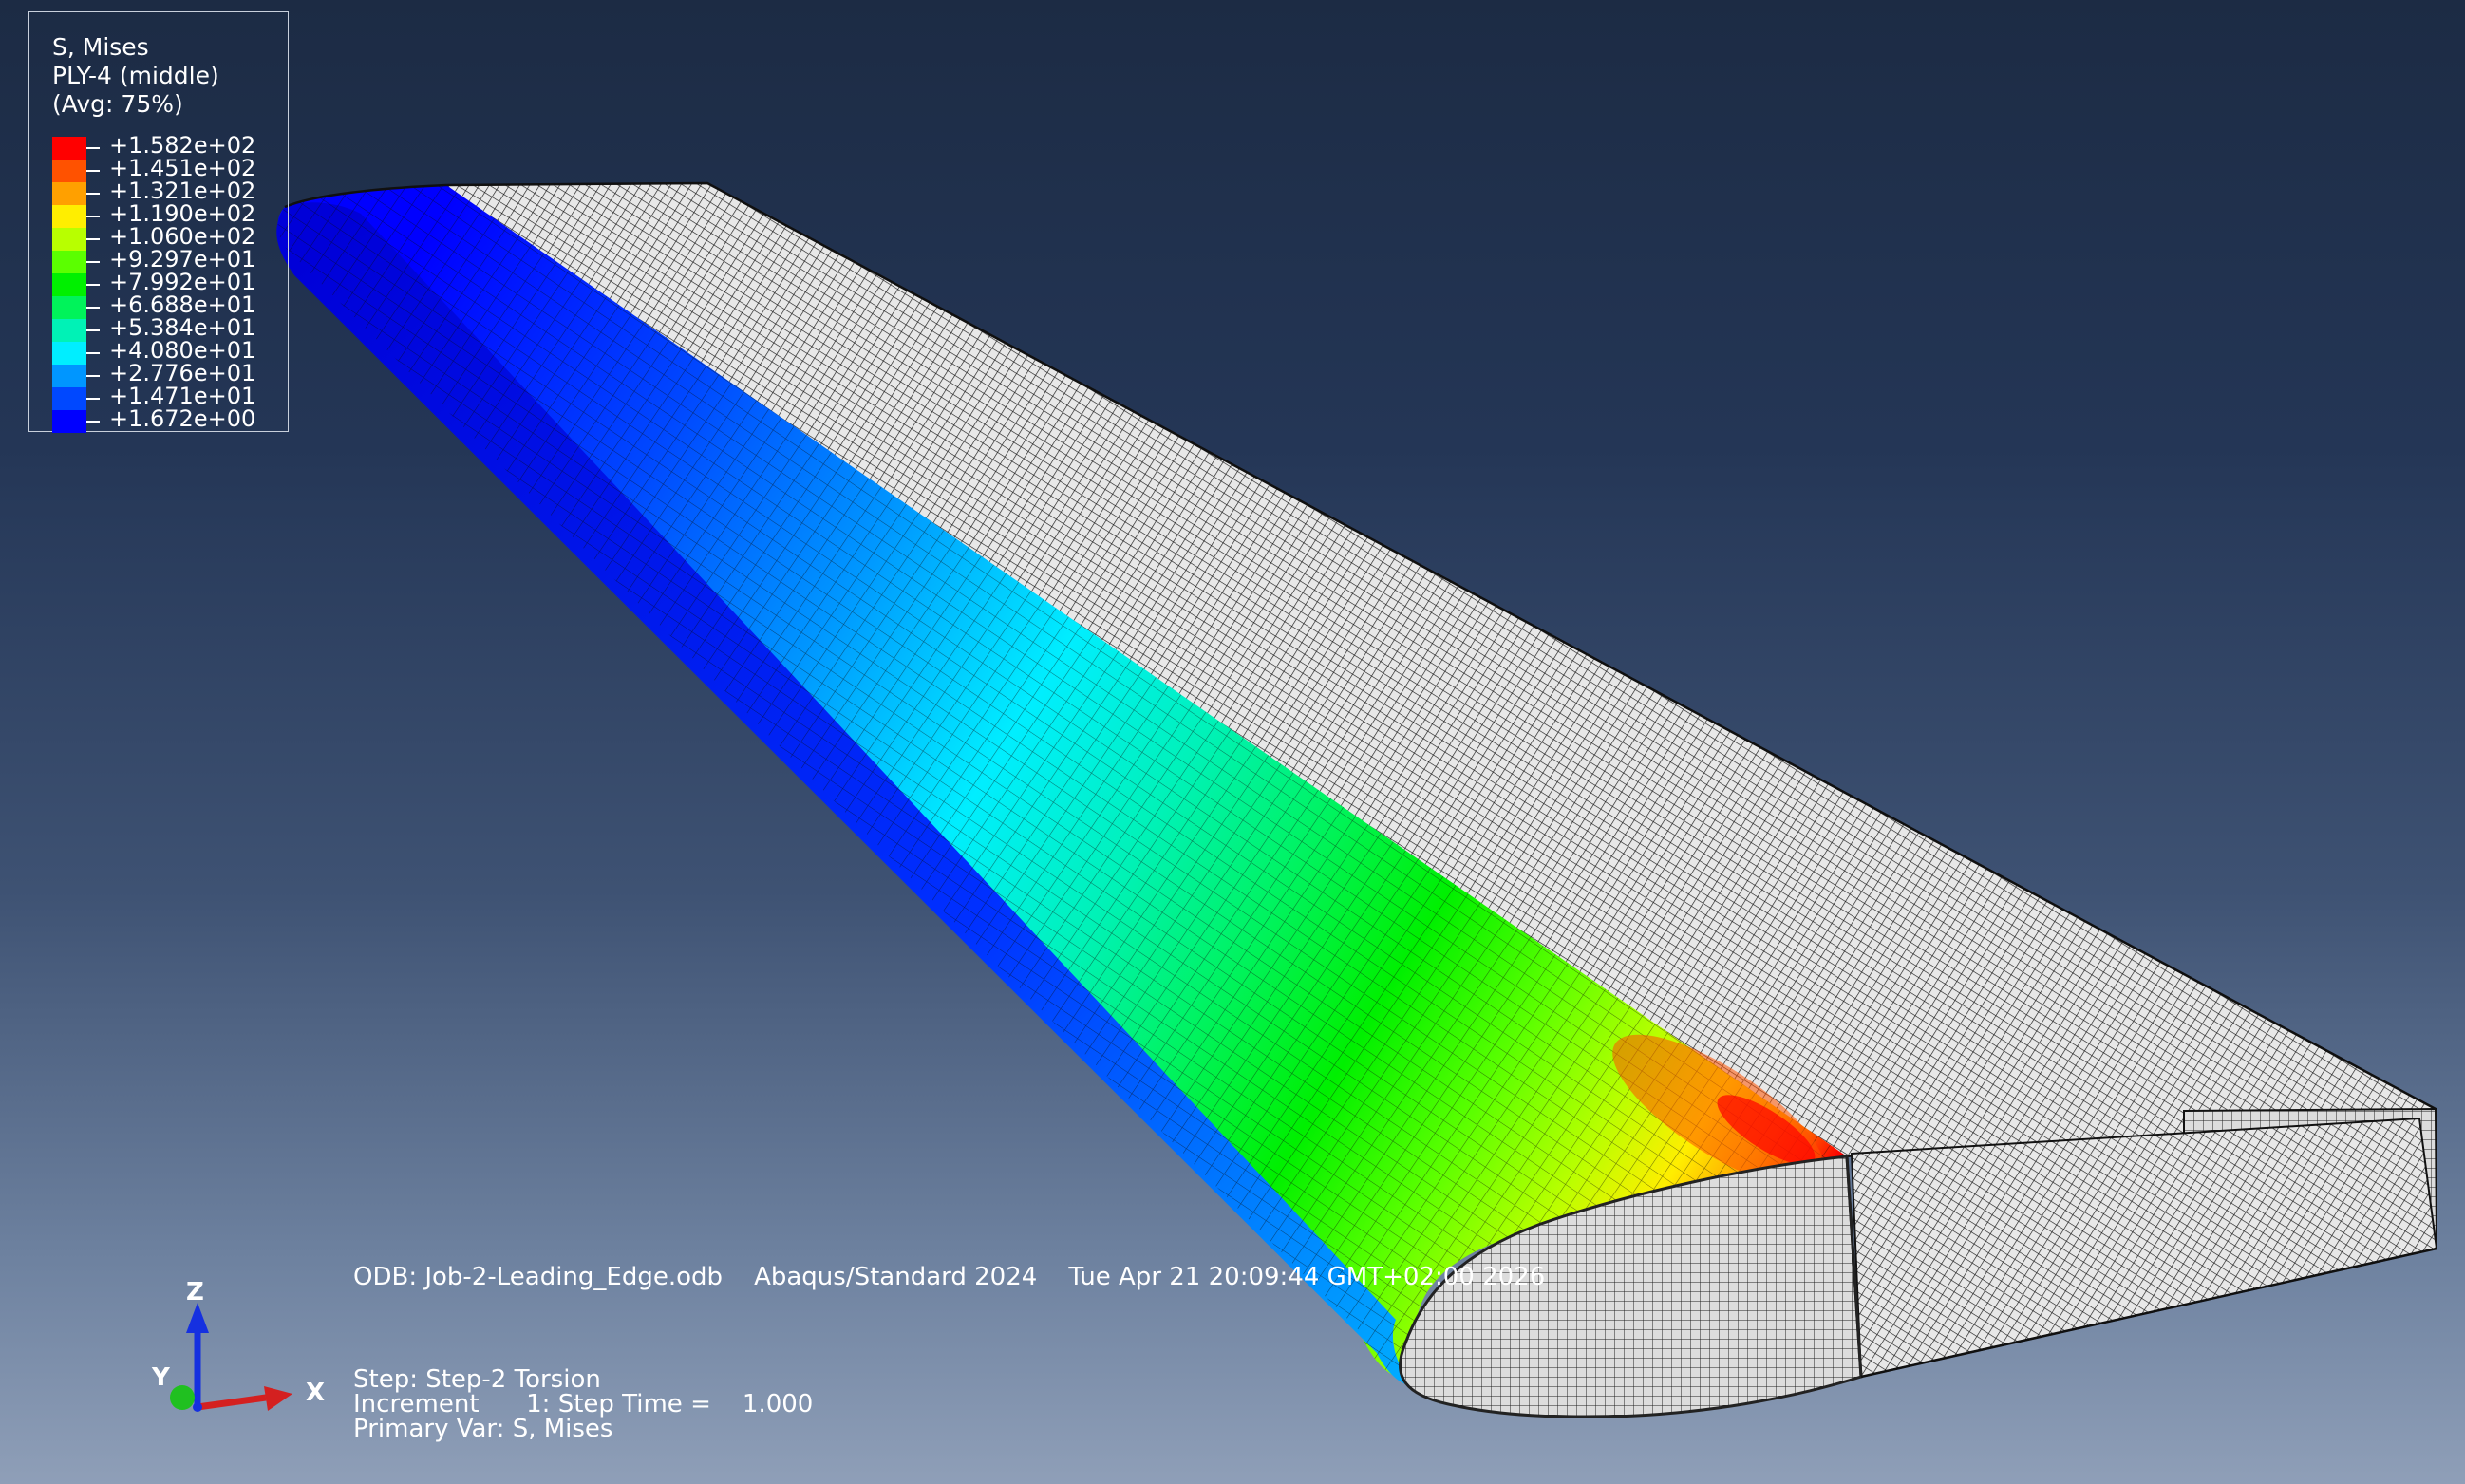 The height and width of the screenshot is (1484, 2465). What do you see at coordinates (483, 1429) in the screenshot?
I see `primary-var-line: Primary Var: S, Mises` at bounding box center [483, 1429].